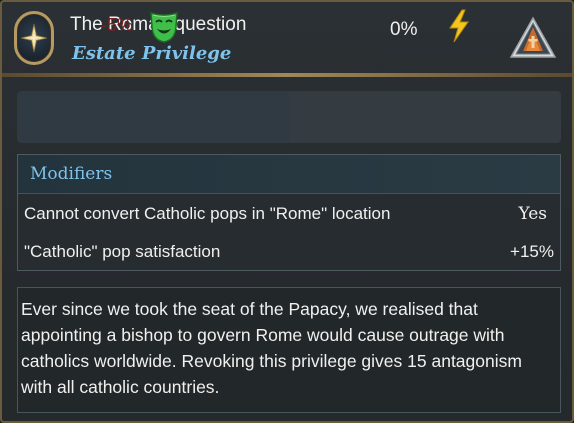  Describe the element at coordinates (404, 29) in the screenshot. I see `influence-change-value: 0%` at that location.